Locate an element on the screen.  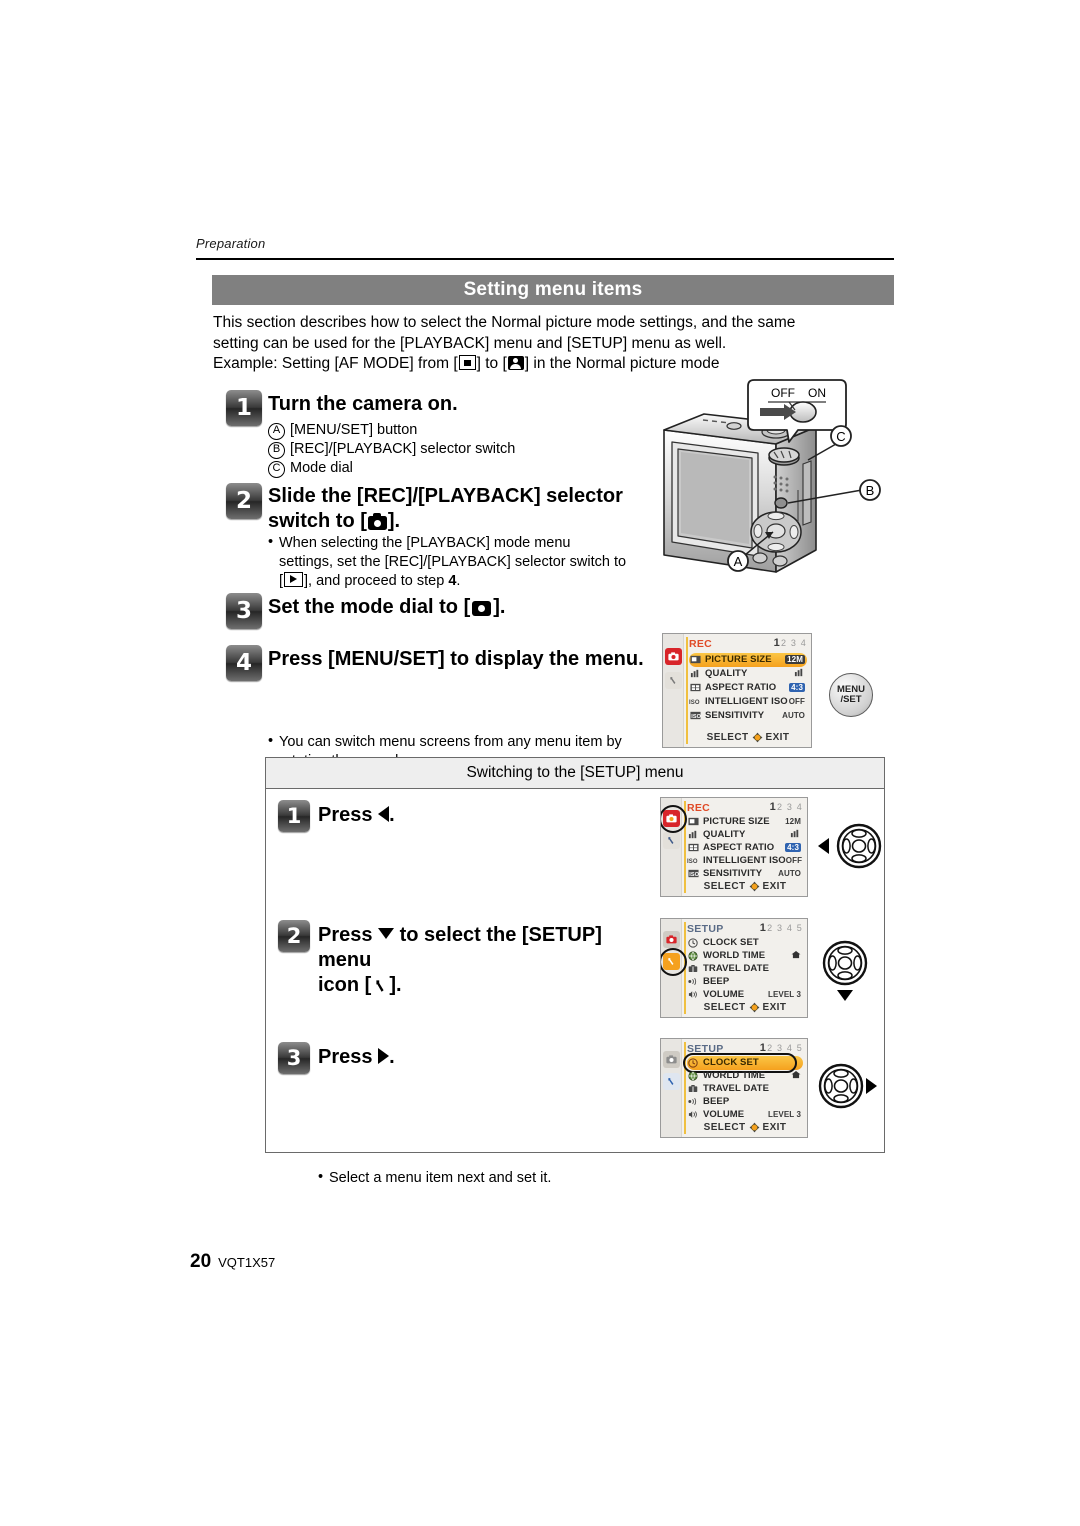
svg-text: ISO is located at coordinates (696, 717).